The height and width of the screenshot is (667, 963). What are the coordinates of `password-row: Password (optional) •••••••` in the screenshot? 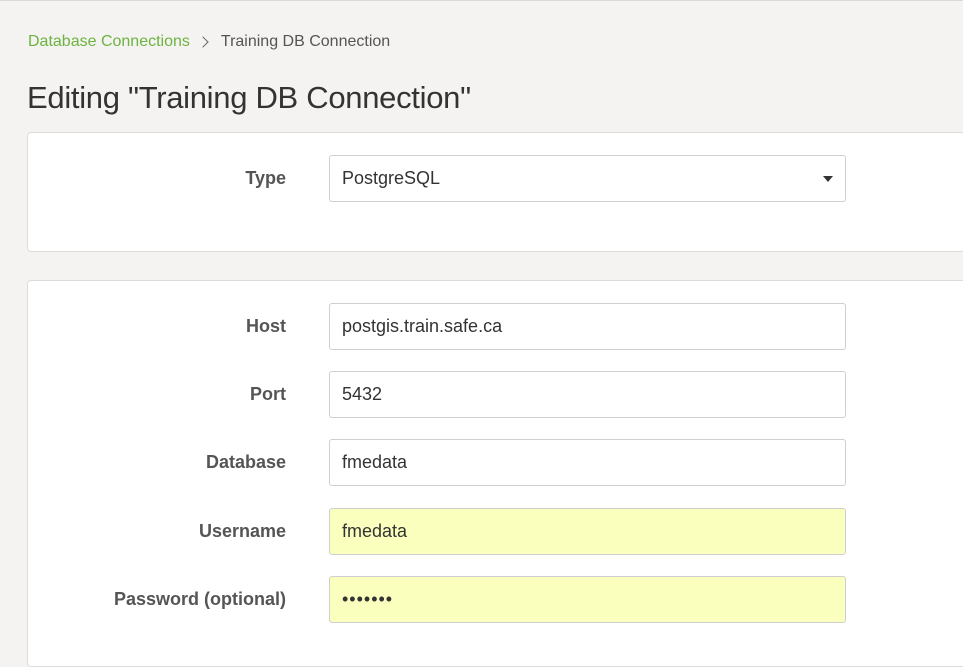 It's located at (495, 599).